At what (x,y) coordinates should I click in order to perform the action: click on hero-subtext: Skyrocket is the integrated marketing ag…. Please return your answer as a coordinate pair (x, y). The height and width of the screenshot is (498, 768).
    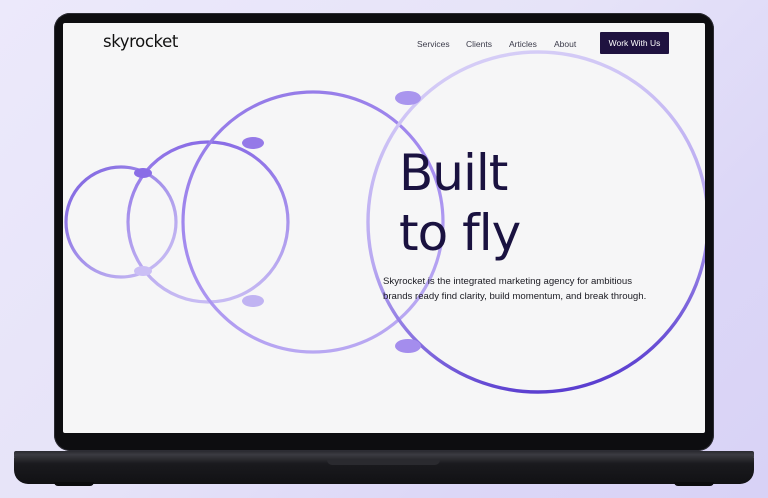
    Looking at the image, I should click on (515, 289).